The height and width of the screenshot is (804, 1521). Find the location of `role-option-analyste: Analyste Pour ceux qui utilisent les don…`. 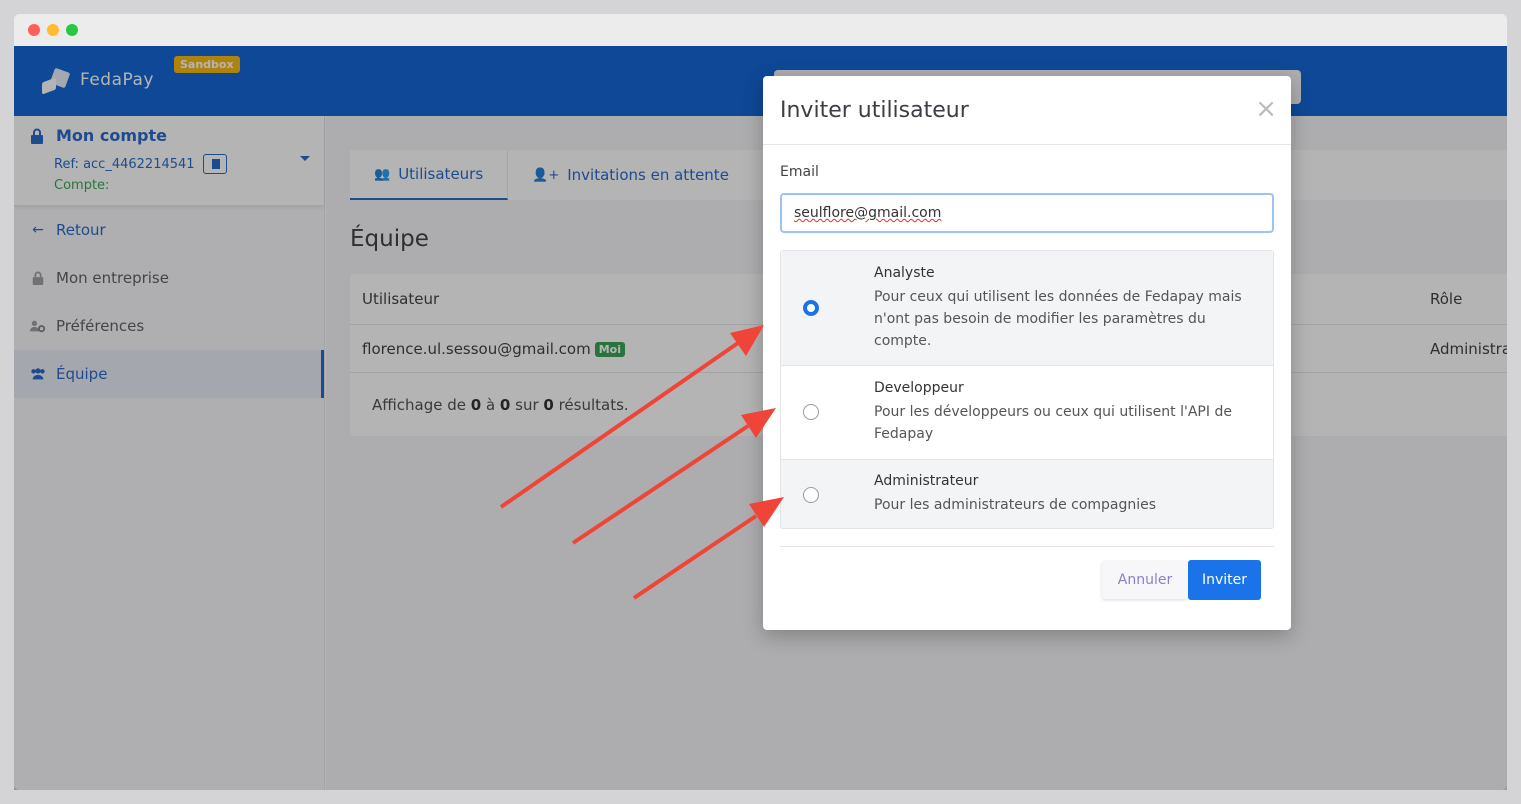

role-option-analyste: Analyste Pour ceux qui utilisent les don… is located at coordinates (1027, 308).